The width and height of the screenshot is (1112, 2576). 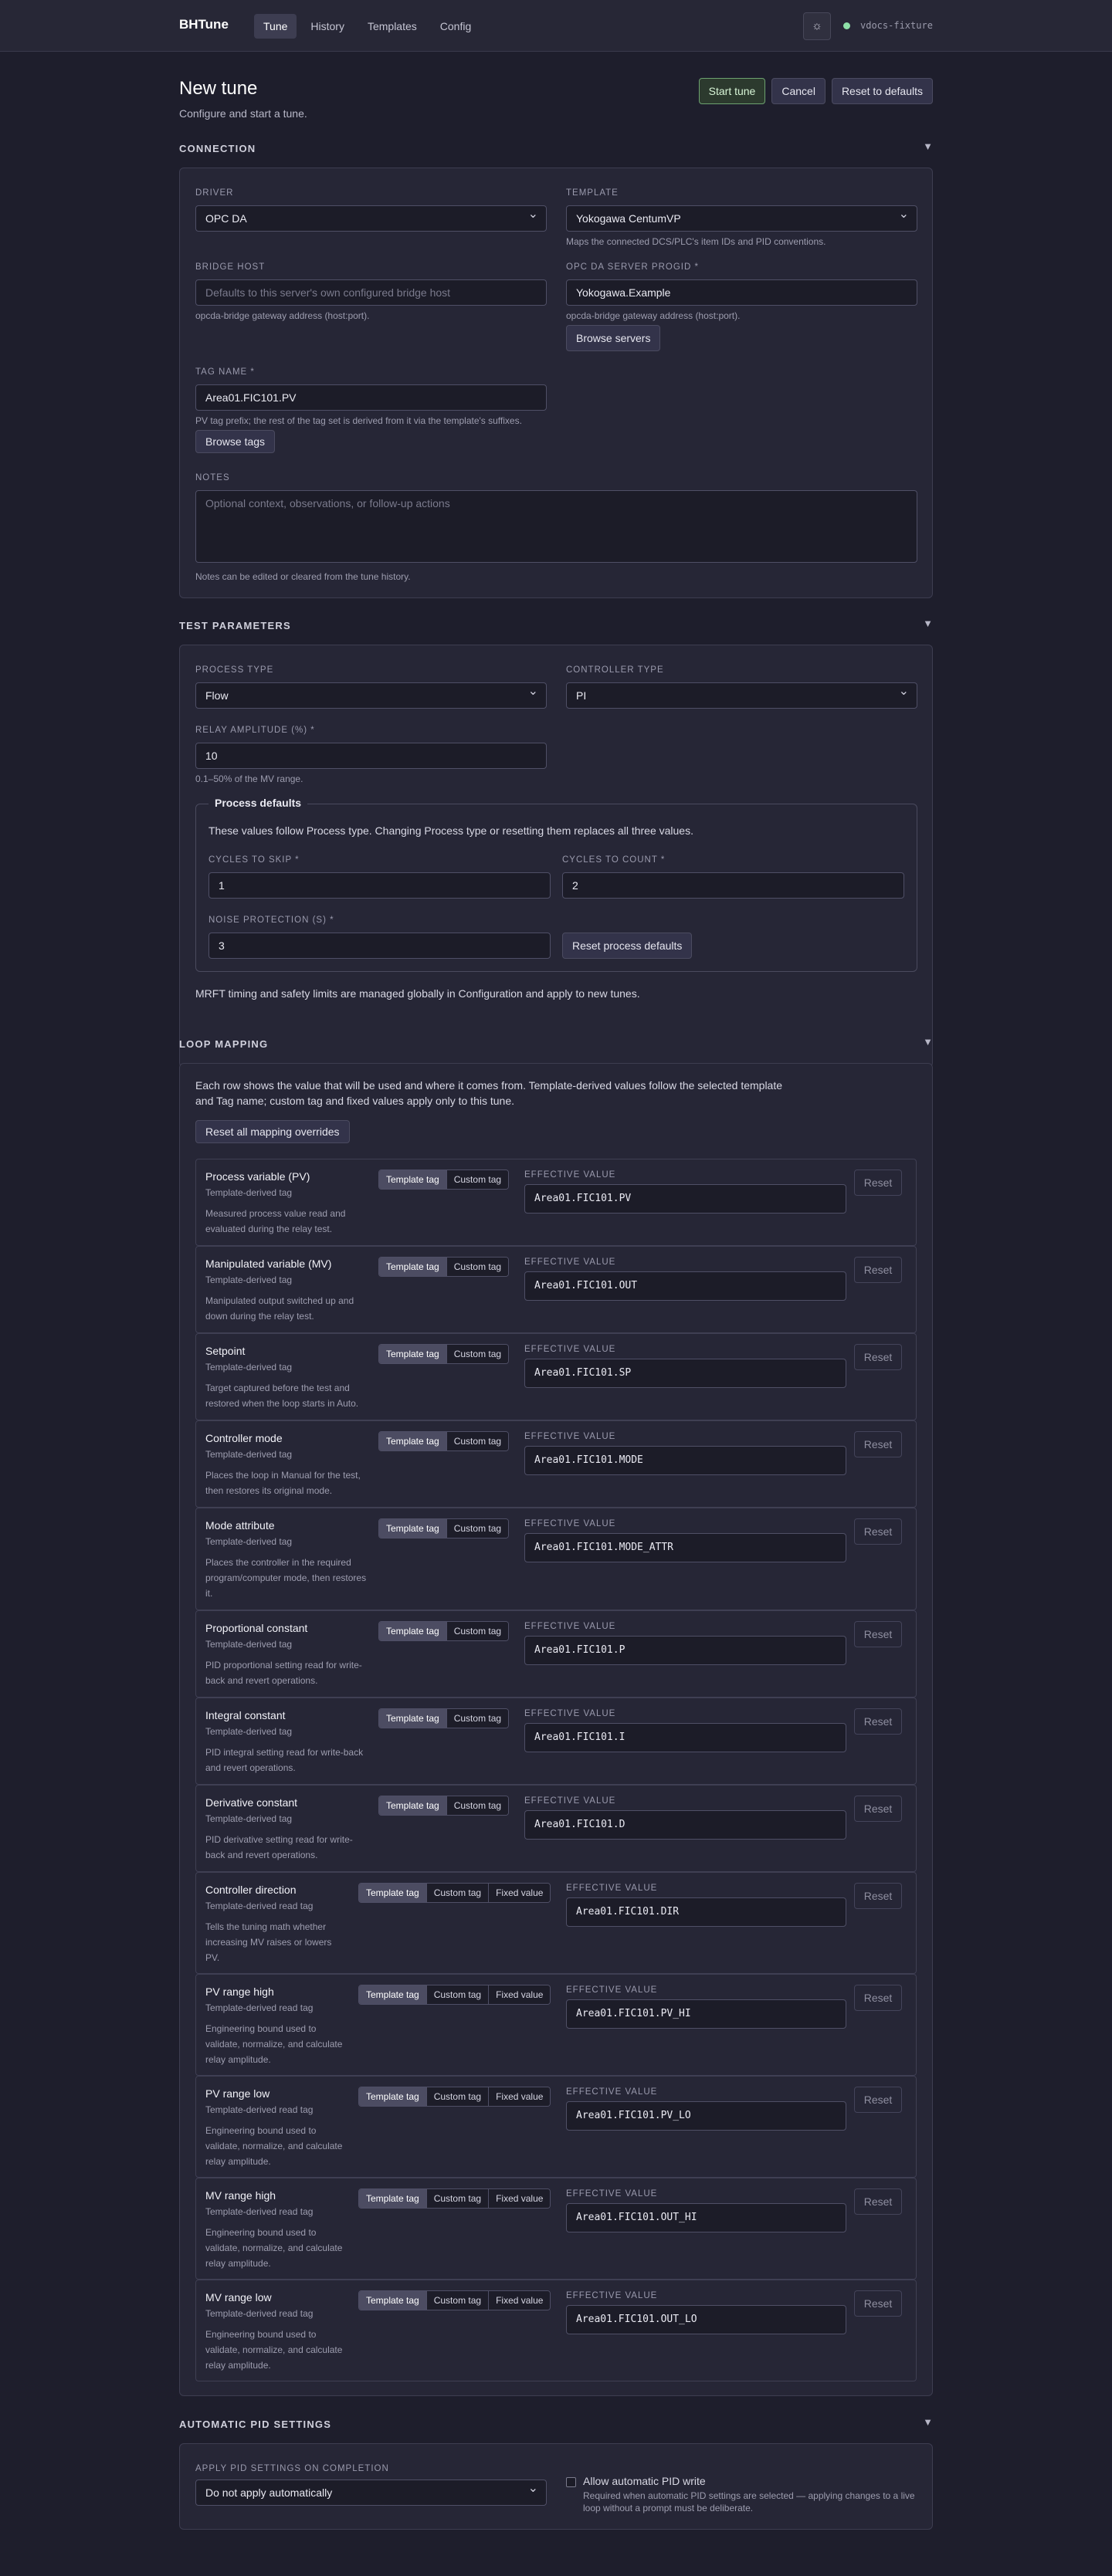 I want to click on connection-section-title: CONNECTION, so click(x=217, y=148).